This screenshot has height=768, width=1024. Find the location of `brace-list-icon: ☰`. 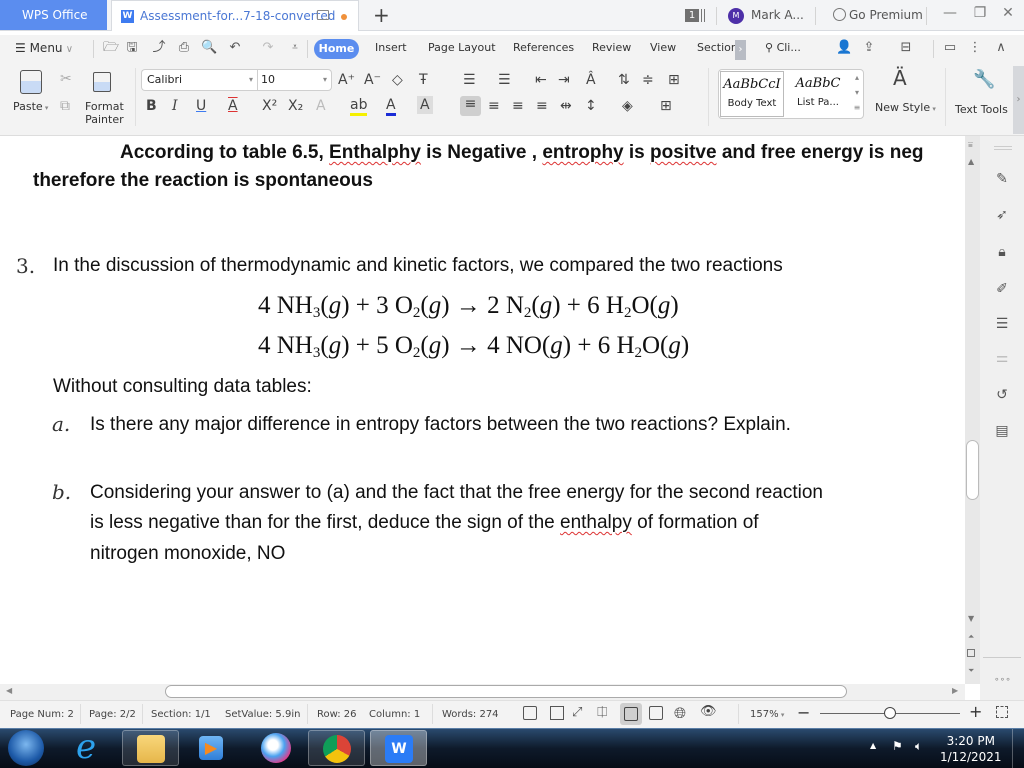

brace-list-icon: ☰ is located at coordinates (1002, 324).